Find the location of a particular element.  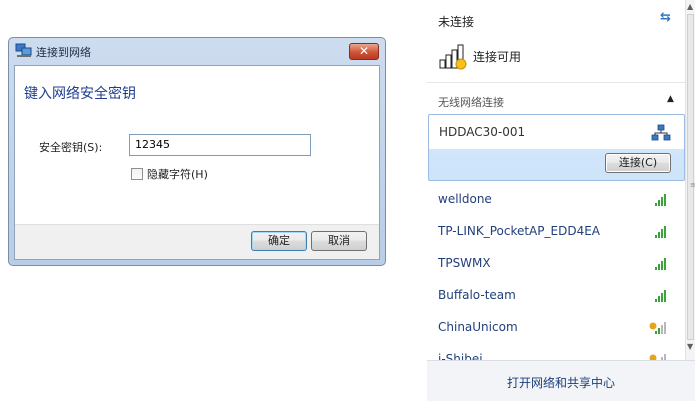

network-name: TPSWMX is located at coordinates (464, 263).